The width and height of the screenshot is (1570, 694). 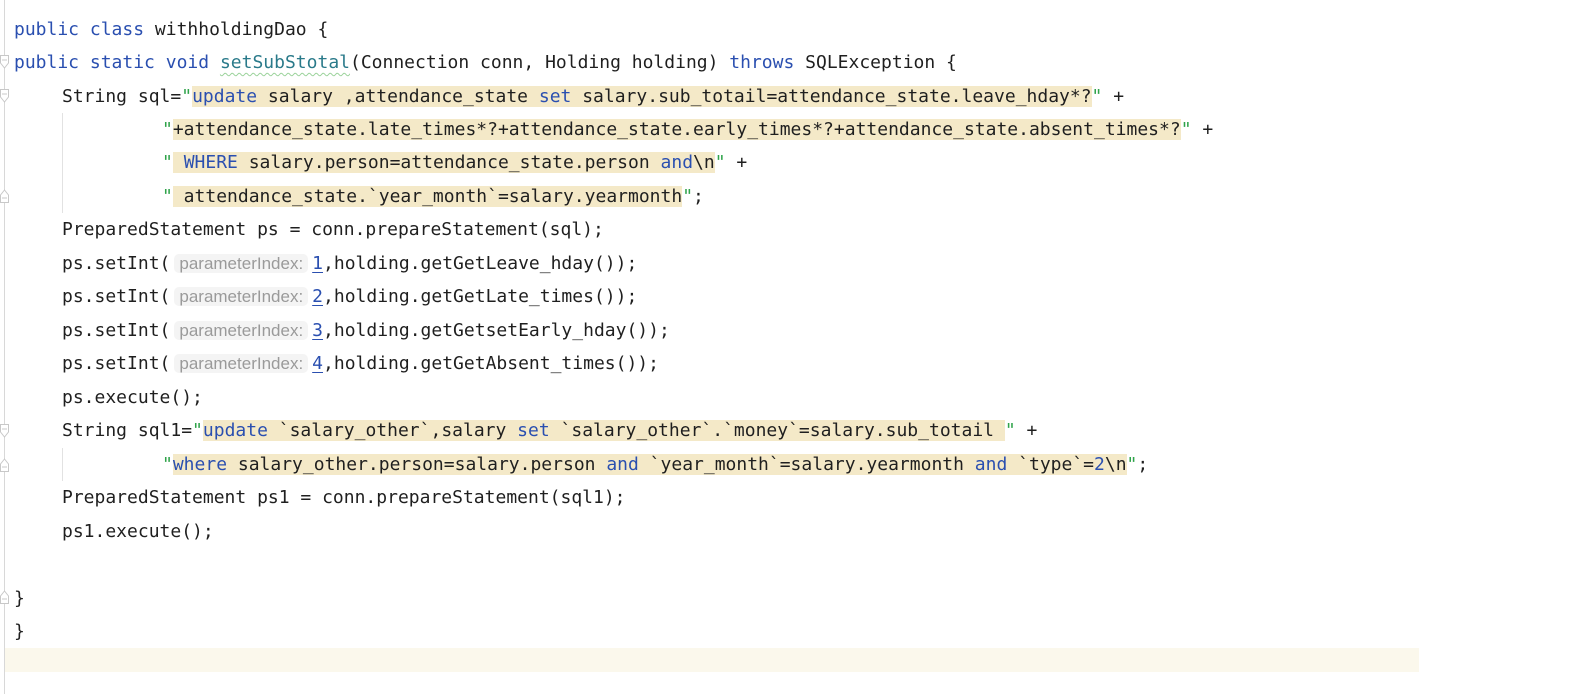 What do you see at coordinates (1099, 464) in the screenshot?
I see `sql-number: 2` at bounding box center [1099, 464].